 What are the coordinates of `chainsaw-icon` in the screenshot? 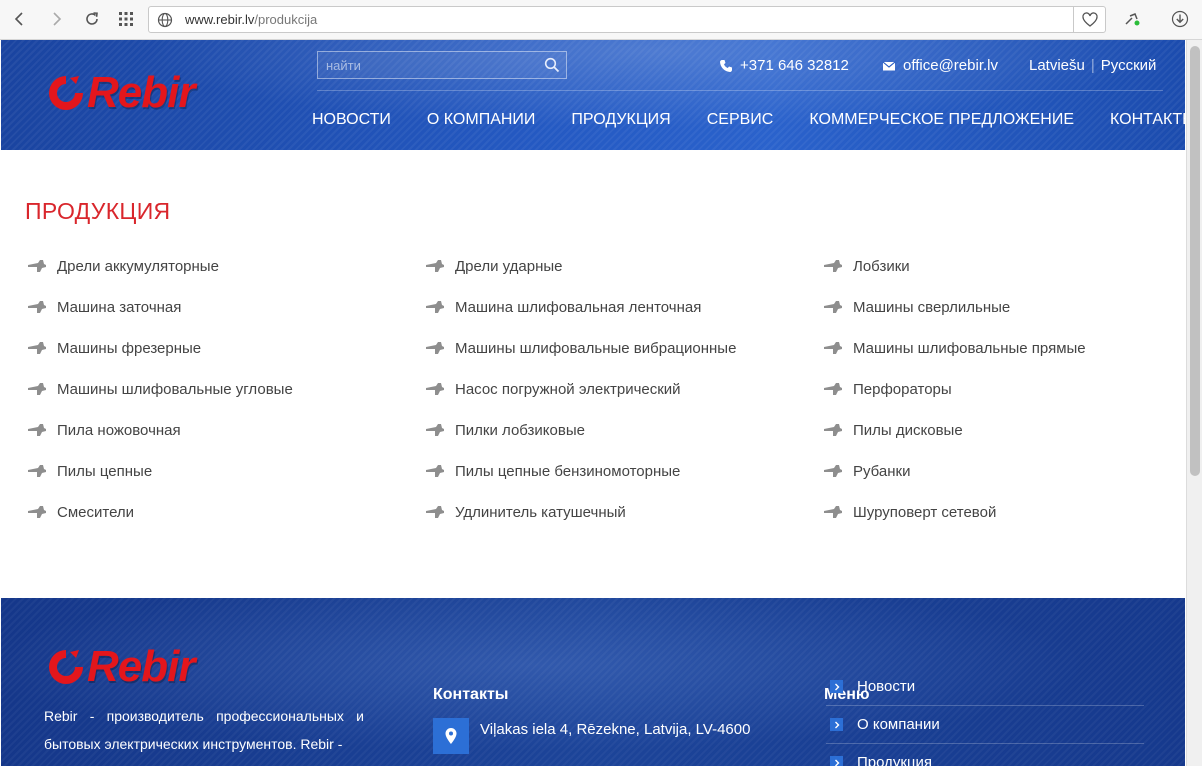 It's located at (37, 471).